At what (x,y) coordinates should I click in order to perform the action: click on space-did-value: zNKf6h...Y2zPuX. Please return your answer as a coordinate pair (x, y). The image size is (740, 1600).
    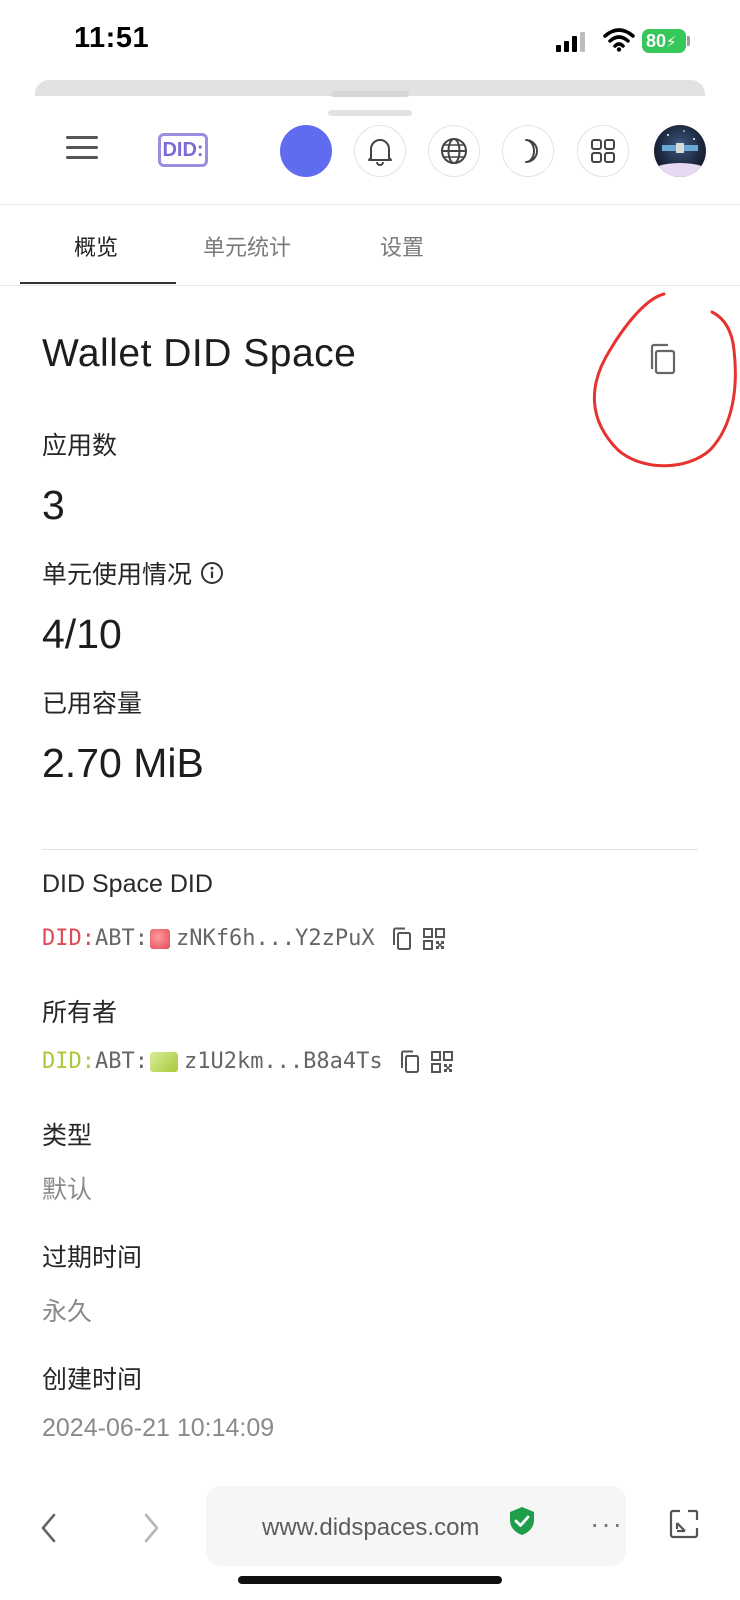
    Looking at the image, I should click on (275, 938).